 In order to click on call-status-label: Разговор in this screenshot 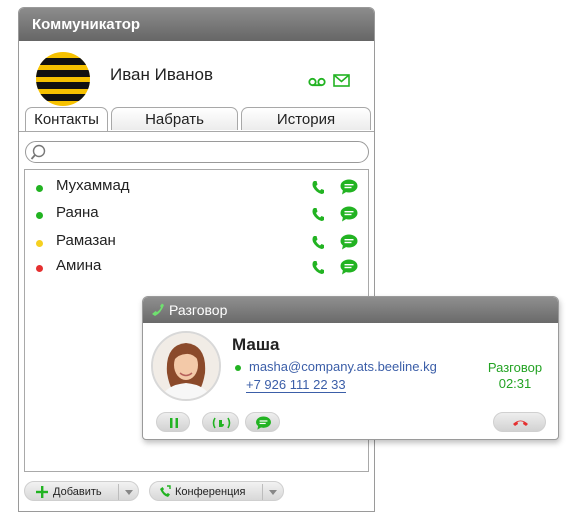, I will do `click(515, 367)`.